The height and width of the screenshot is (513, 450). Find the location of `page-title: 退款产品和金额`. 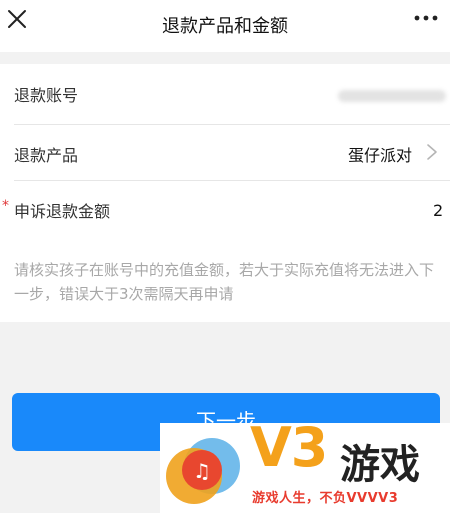

page-title: 退款产品和金额 is located at coordinates (225, 26).